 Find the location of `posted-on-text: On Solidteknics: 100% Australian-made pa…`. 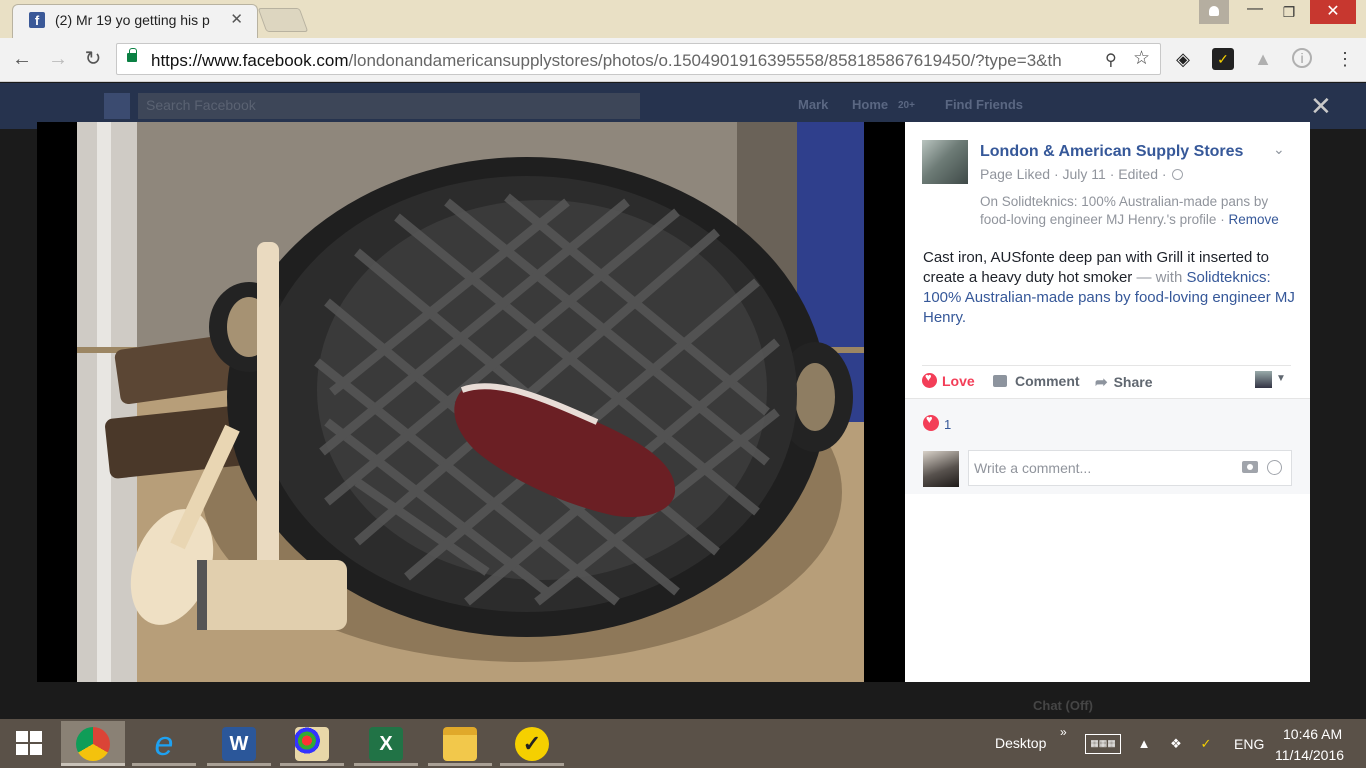

posted-on-text: On Solidteknics: 100% Australian-made pa… is located at coordinates (1124, 210).